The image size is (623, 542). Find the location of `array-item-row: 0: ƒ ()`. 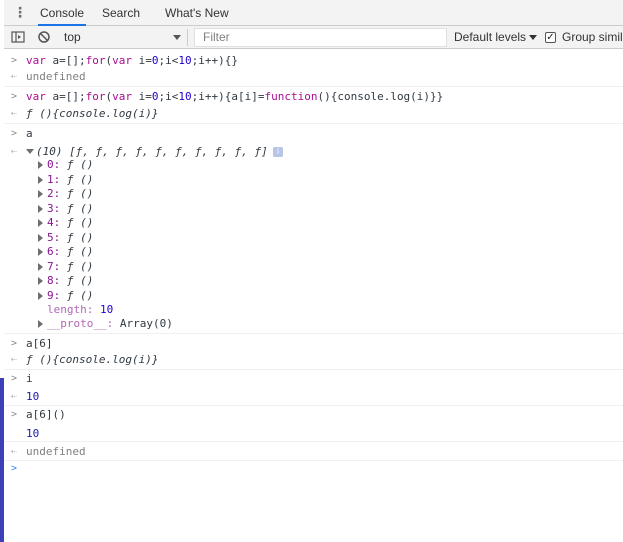

array-item-row: 0: ƒ () is located at coordinates (313, 165).